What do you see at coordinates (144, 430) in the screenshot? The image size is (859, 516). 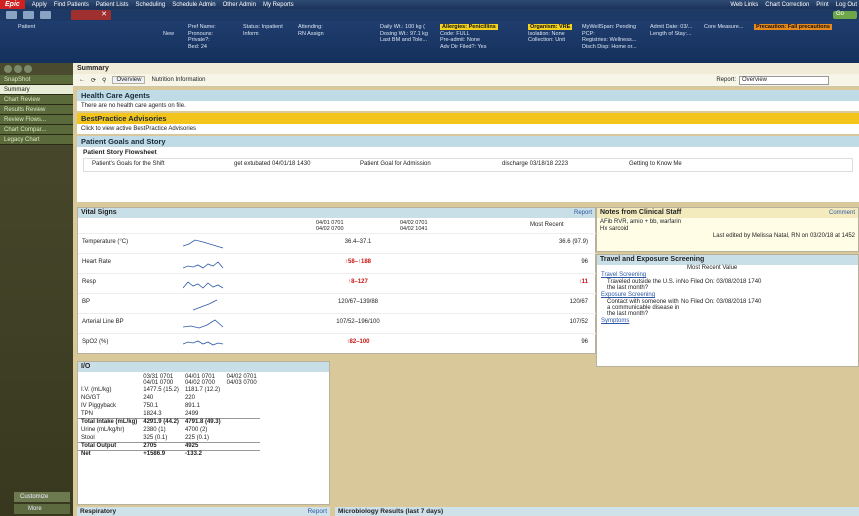 I see `io-row: Urine (mL/kg/hr) 2380 (1) 4700 (2)` at bounding box center [144, 430].